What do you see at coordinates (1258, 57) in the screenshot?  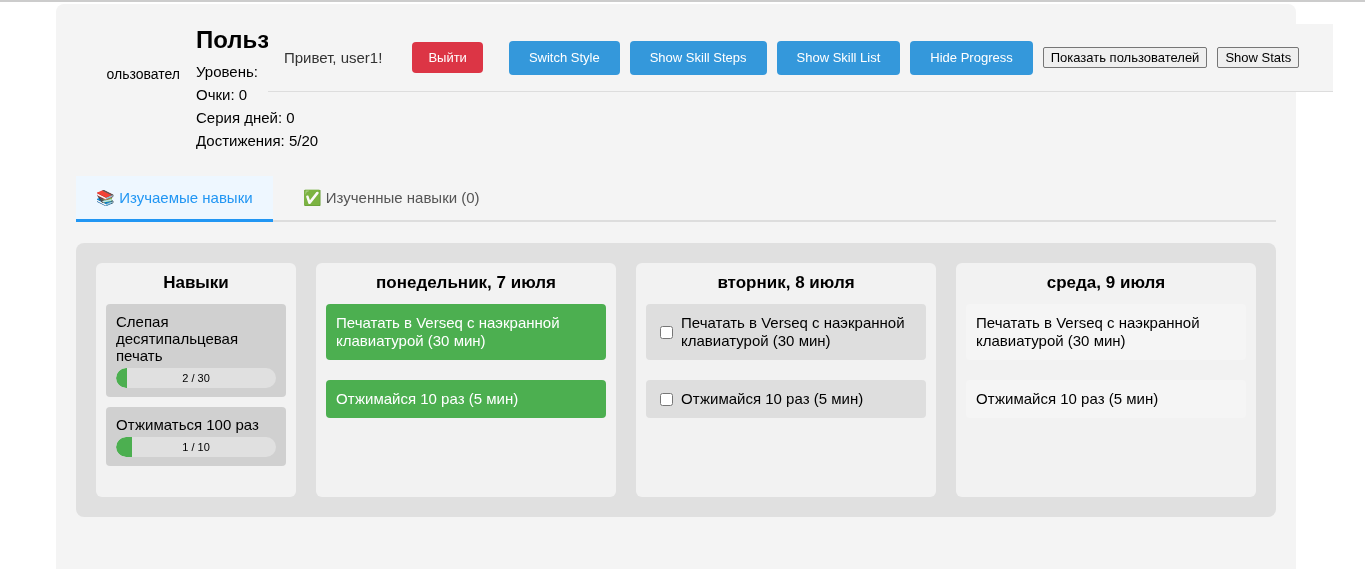 I see `header-button: Show Stats` at bounding box center [1258, 57].